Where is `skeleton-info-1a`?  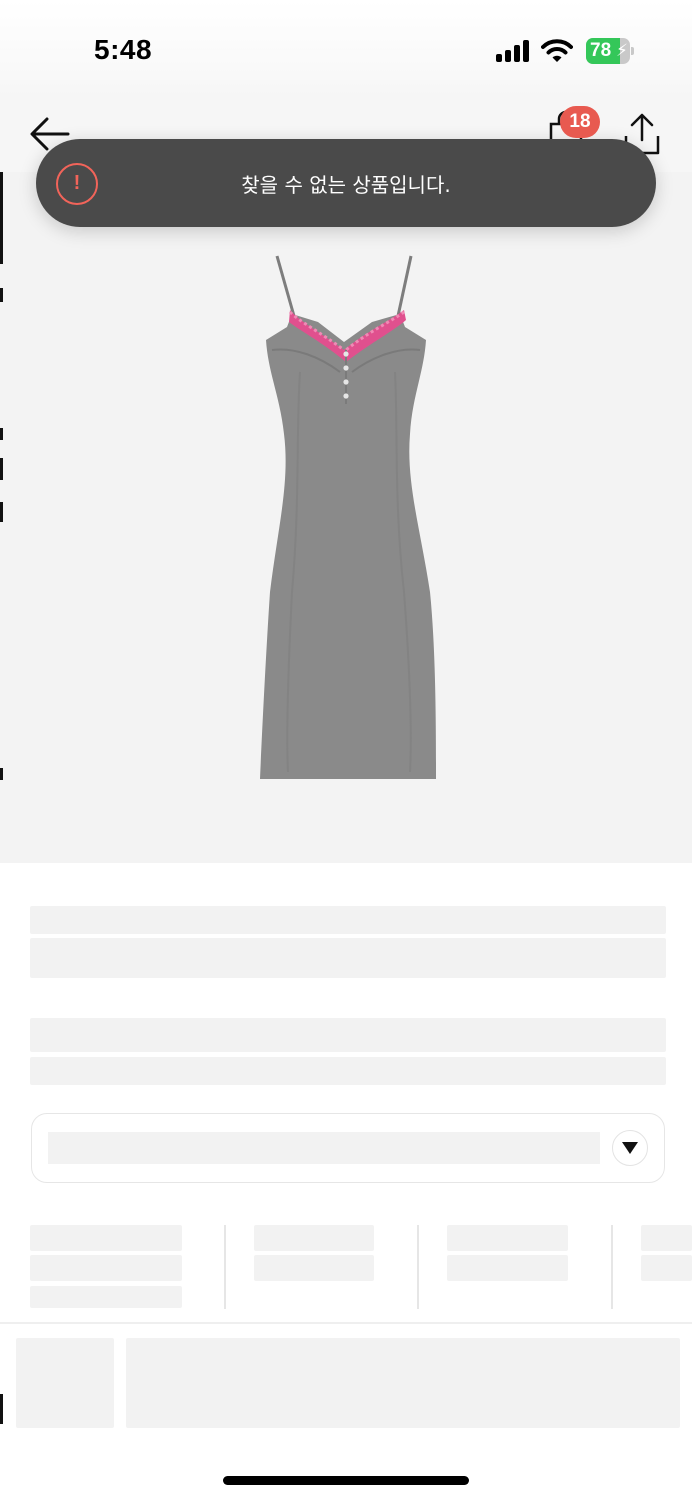
skeleton-info-1a is located at coordinates (106, 1238).